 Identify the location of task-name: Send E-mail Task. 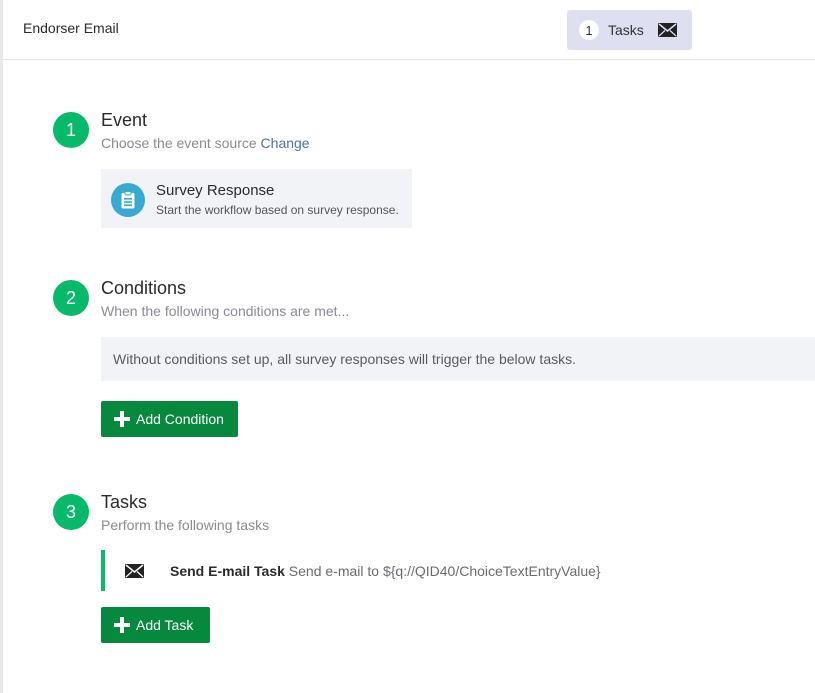
(227, 571).